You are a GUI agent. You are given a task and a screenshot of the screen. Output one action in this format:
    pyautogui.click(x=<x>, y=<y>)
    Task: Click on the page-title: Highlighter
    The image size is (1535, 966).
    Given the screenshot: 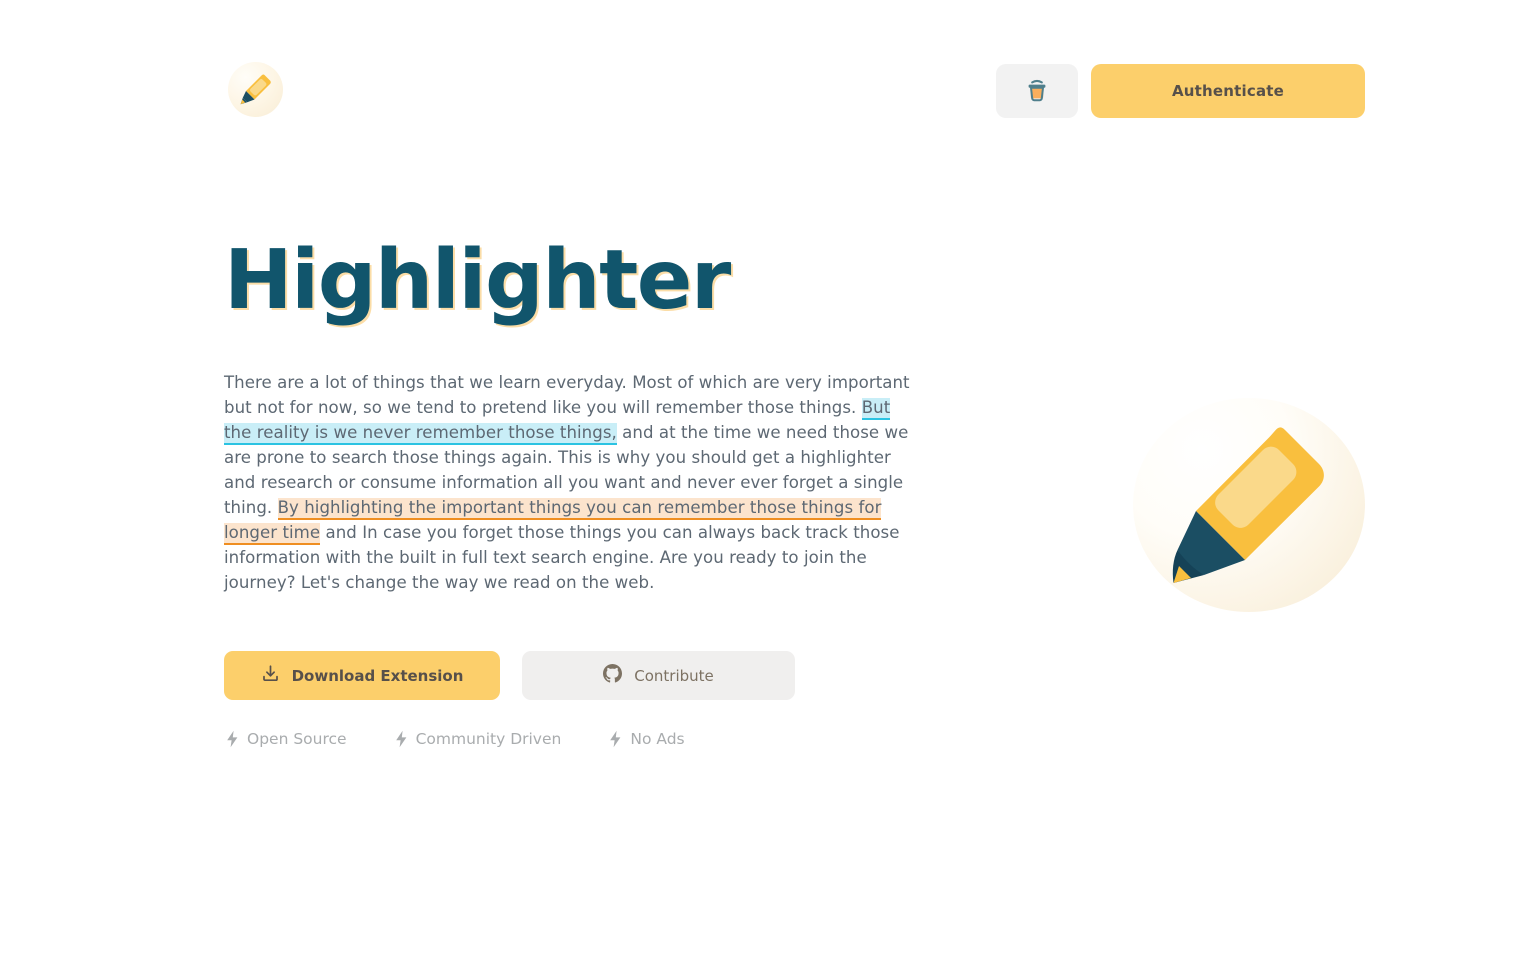 What is the action you would take?
    pyautogui.click(x=477, y=280)
    